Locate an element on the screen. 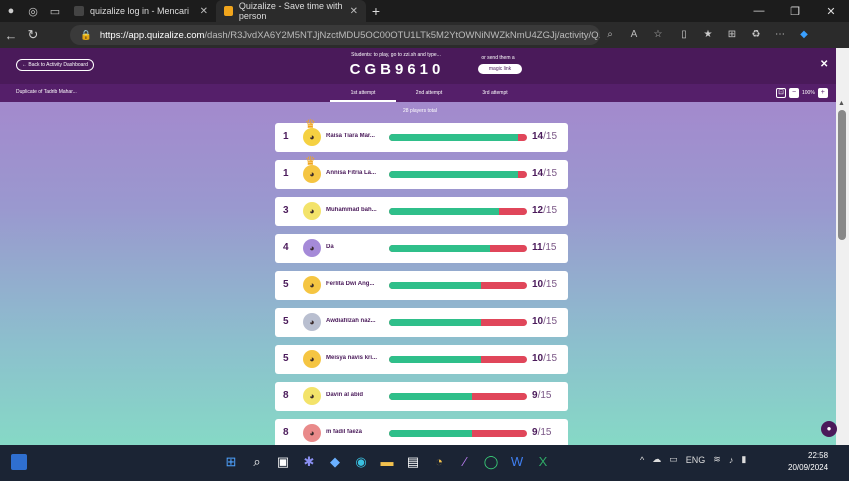  excel-icon: X is located at coordinates (543, 462).